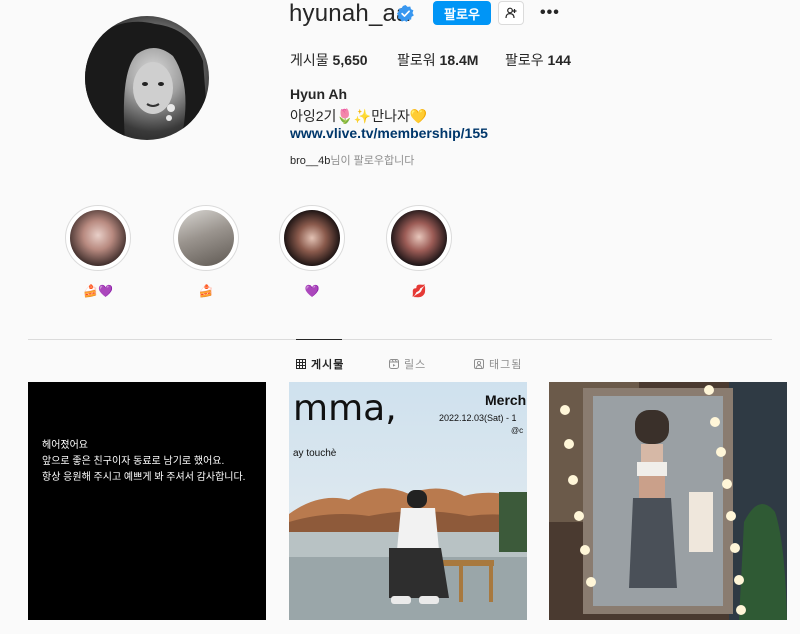  I want to click on post-2-handle: @c, so click(517, 430).